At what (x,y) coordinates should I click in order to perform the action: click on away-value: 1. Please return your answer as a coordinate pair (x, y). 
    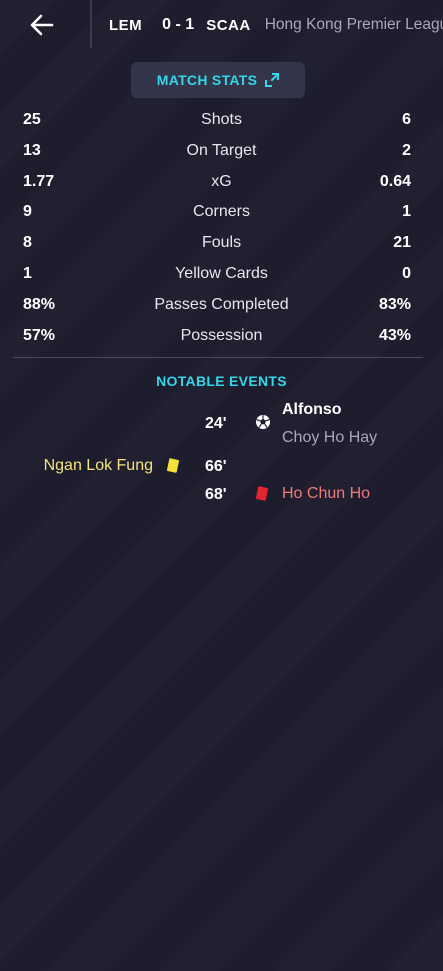
    Looking at the image, I should click on (406, 212).